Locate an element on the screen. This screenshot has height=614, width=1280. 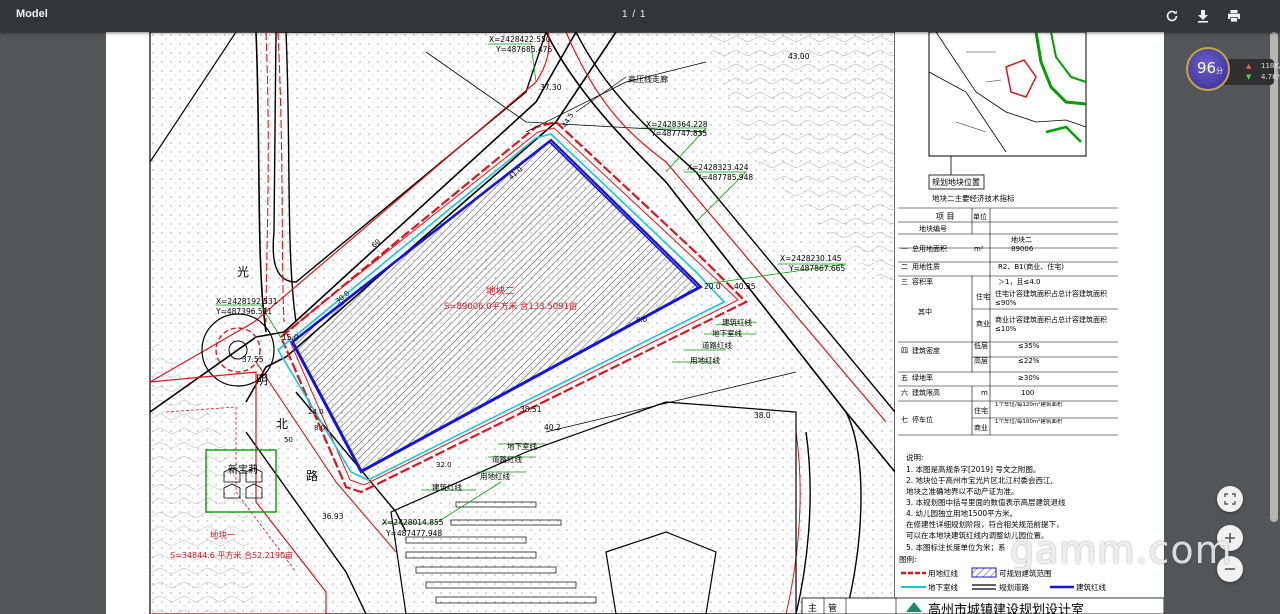
elevation-label: 38.0 is located at coordinates (762, 415).